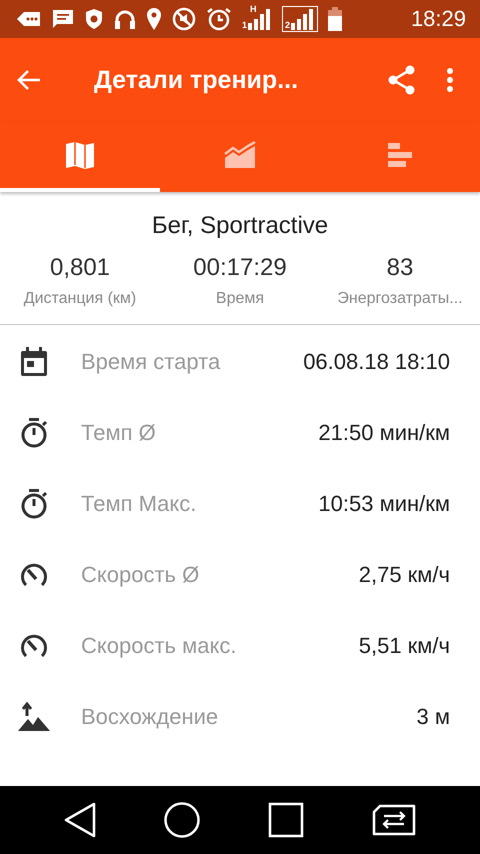 The image size is (480, 854). I want to click on horizontal-bars-icon, so click(400, 155).